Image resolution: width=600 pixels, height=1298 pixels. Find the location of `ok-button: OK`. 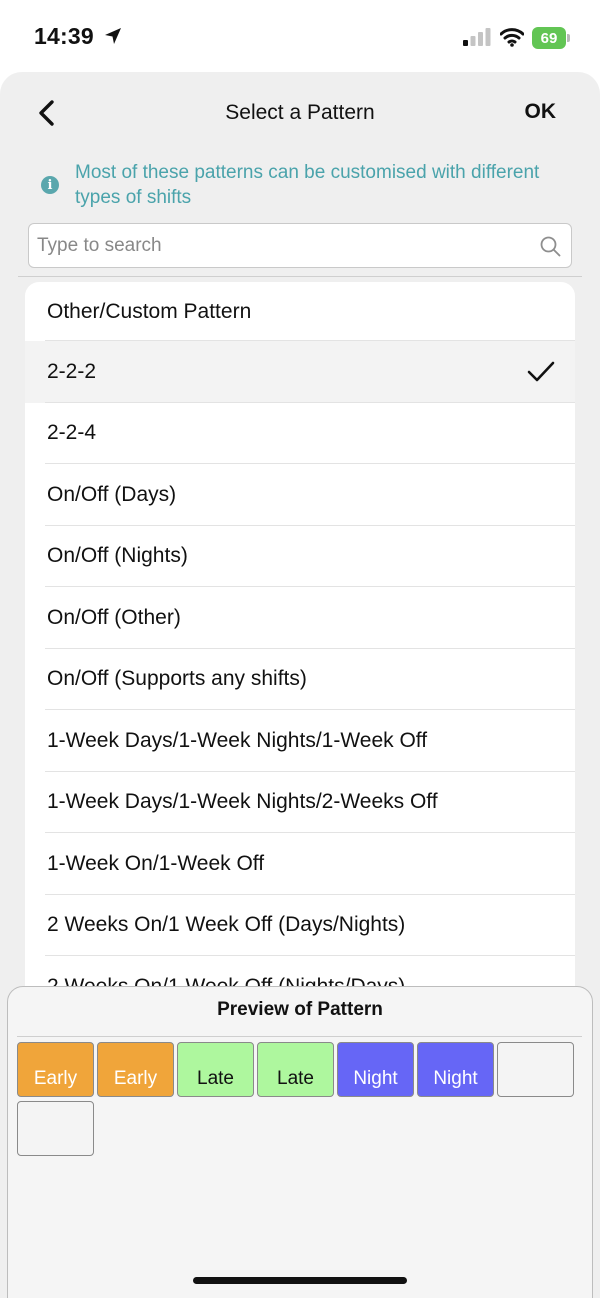

ok-button: OK is located at coordinates (541, 112).